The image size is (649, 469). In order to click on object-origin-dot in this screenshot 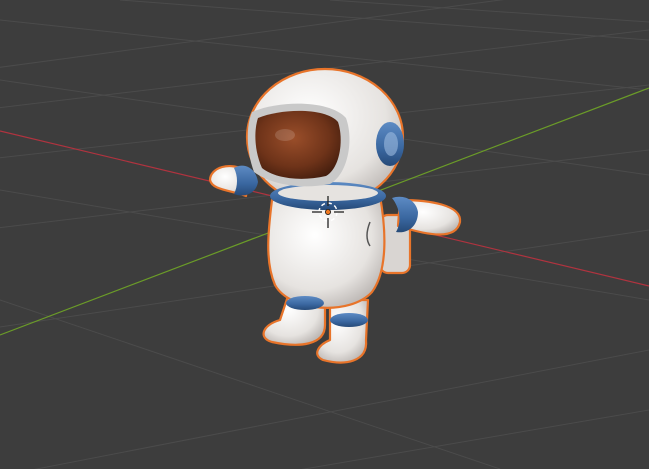, I will do `click(327, 211)`.